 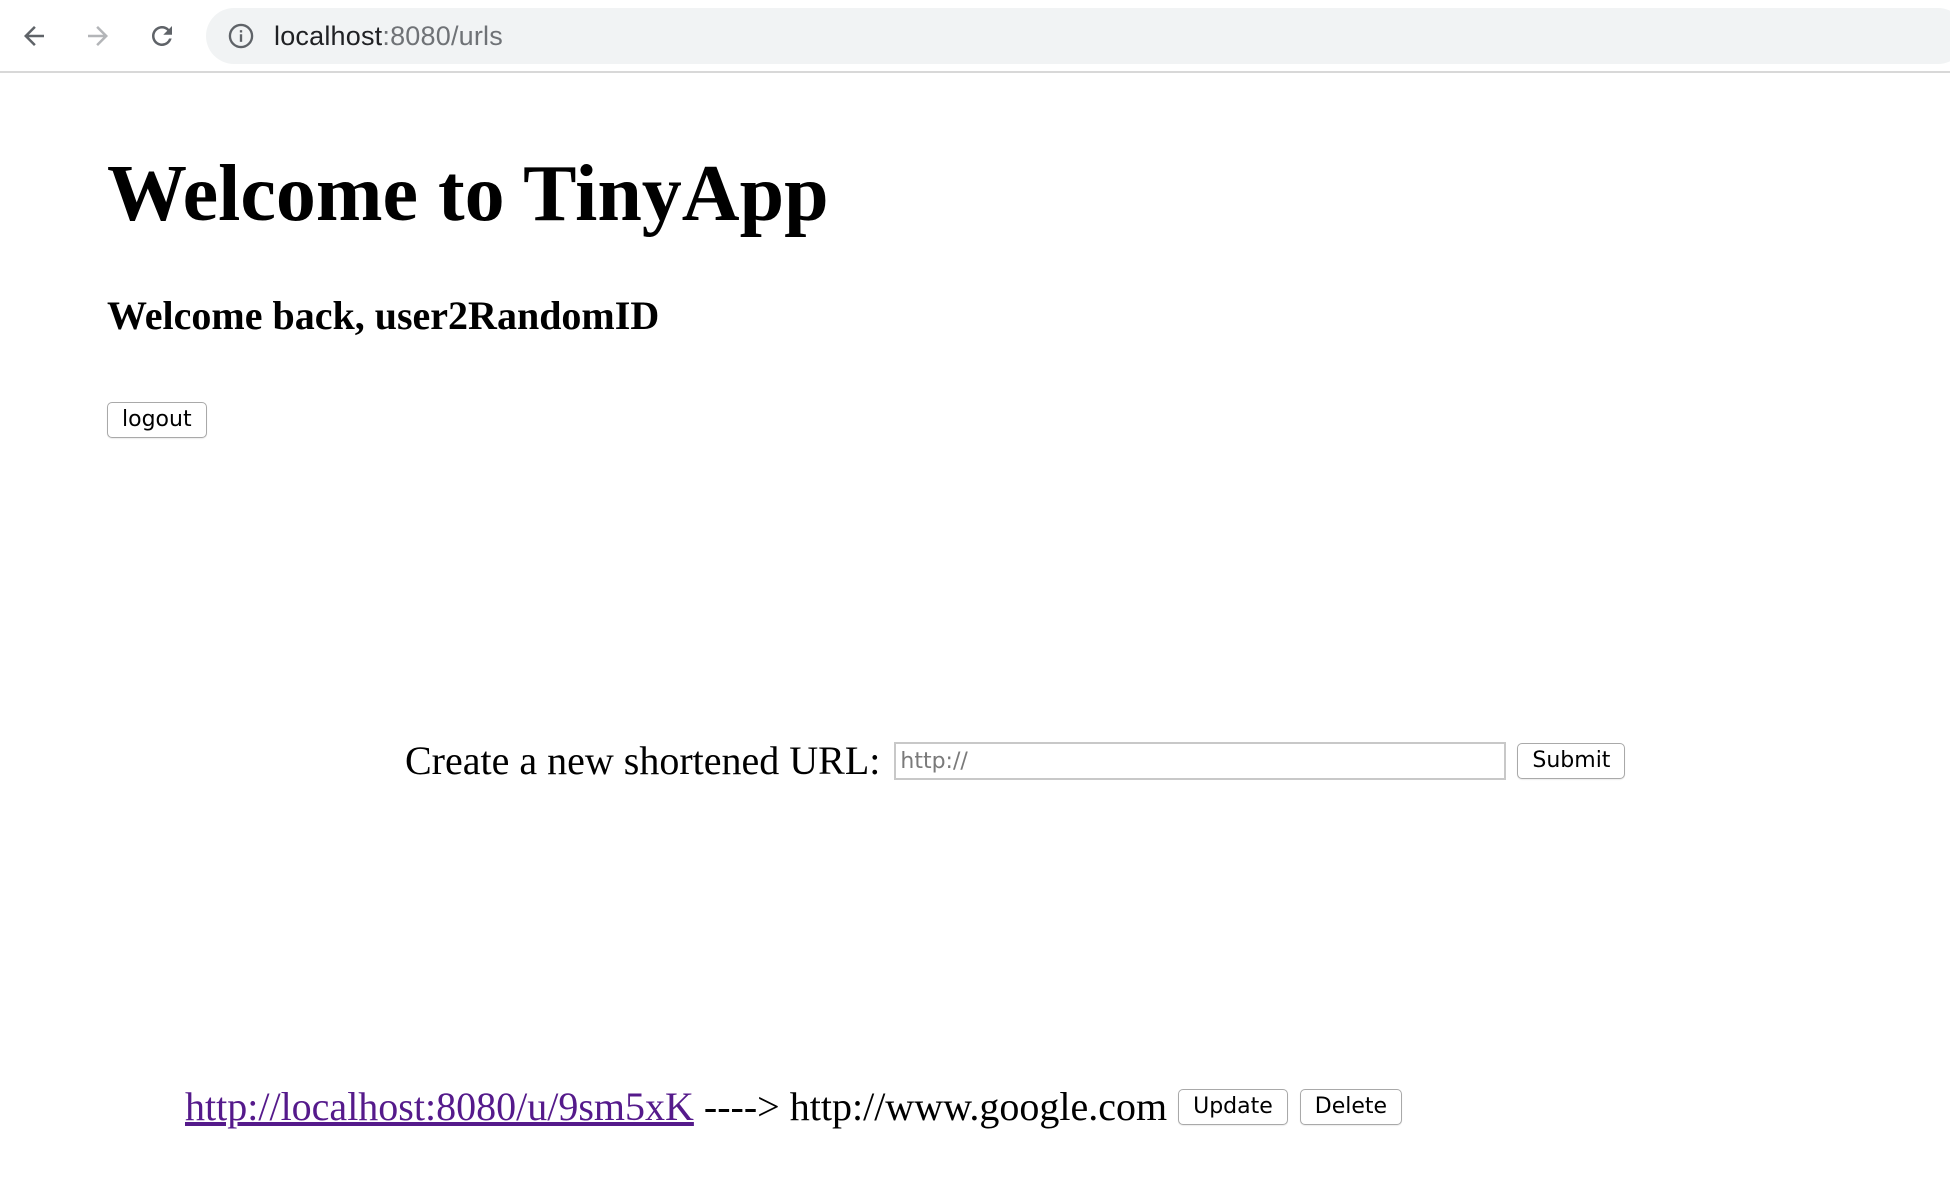 I want to click on info-icon, so click(x=241, y=36).